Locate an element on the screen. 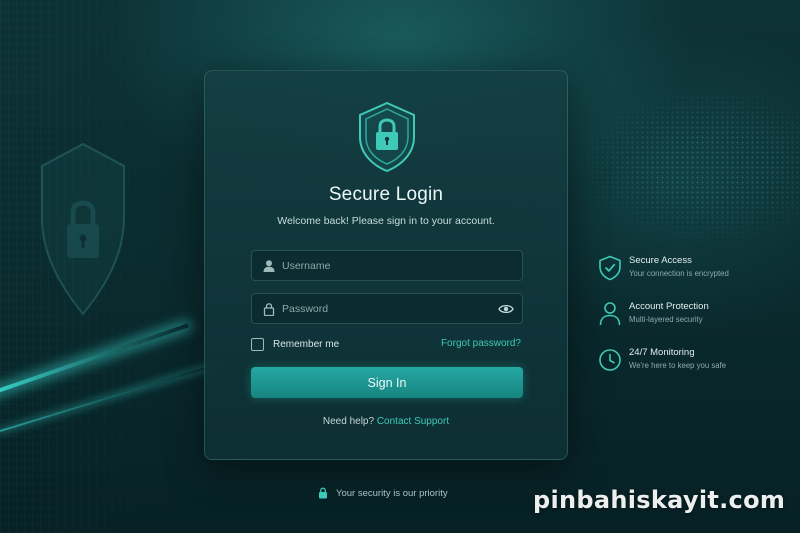 The height and width of the screenshot is (533, 800). feature-title: Secure Access is located at coordinates (660, 260).